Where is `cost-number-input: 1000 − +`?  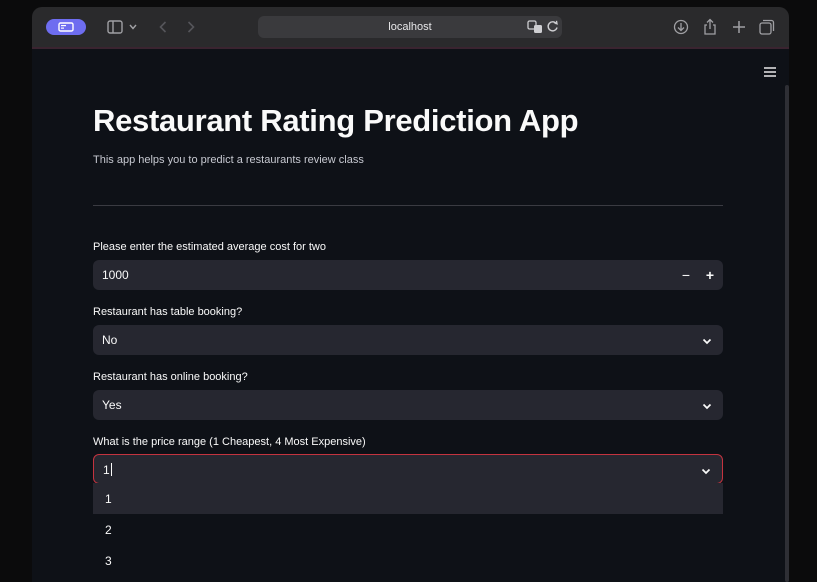 cost-number-input: 1000 − + is located at coordinates (408, 275).